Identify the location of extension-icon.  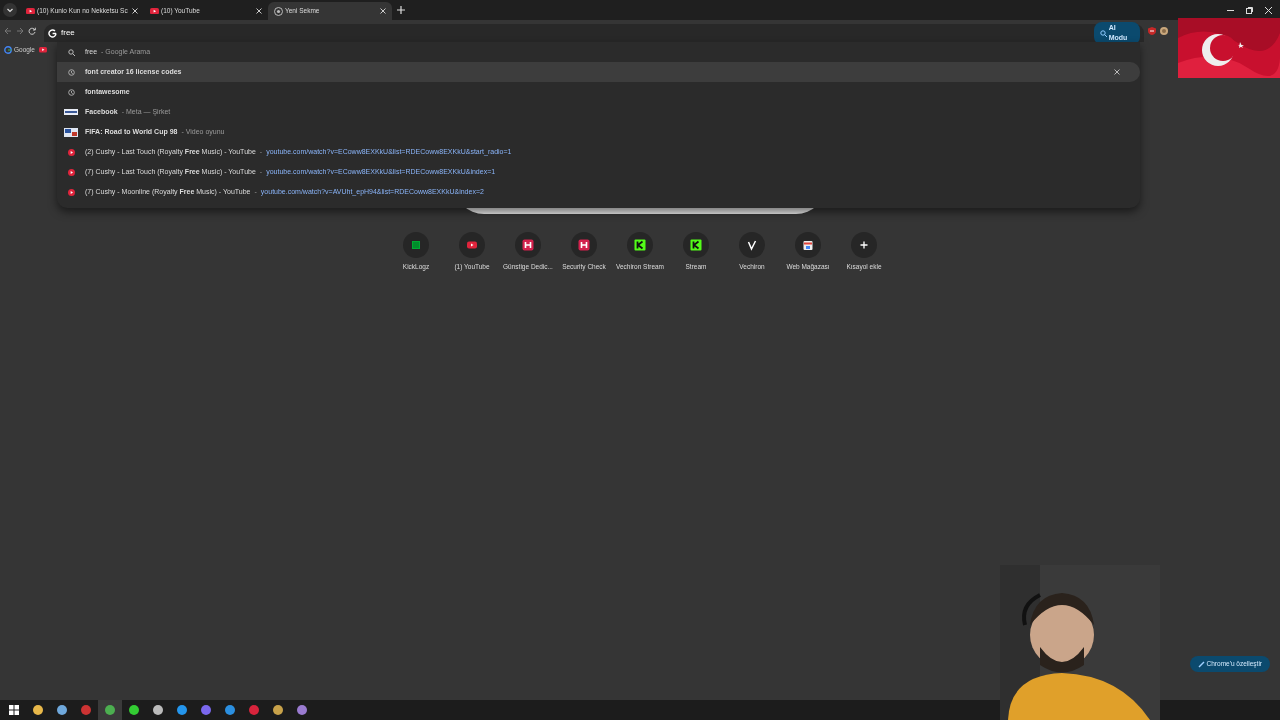
(1164, 31).